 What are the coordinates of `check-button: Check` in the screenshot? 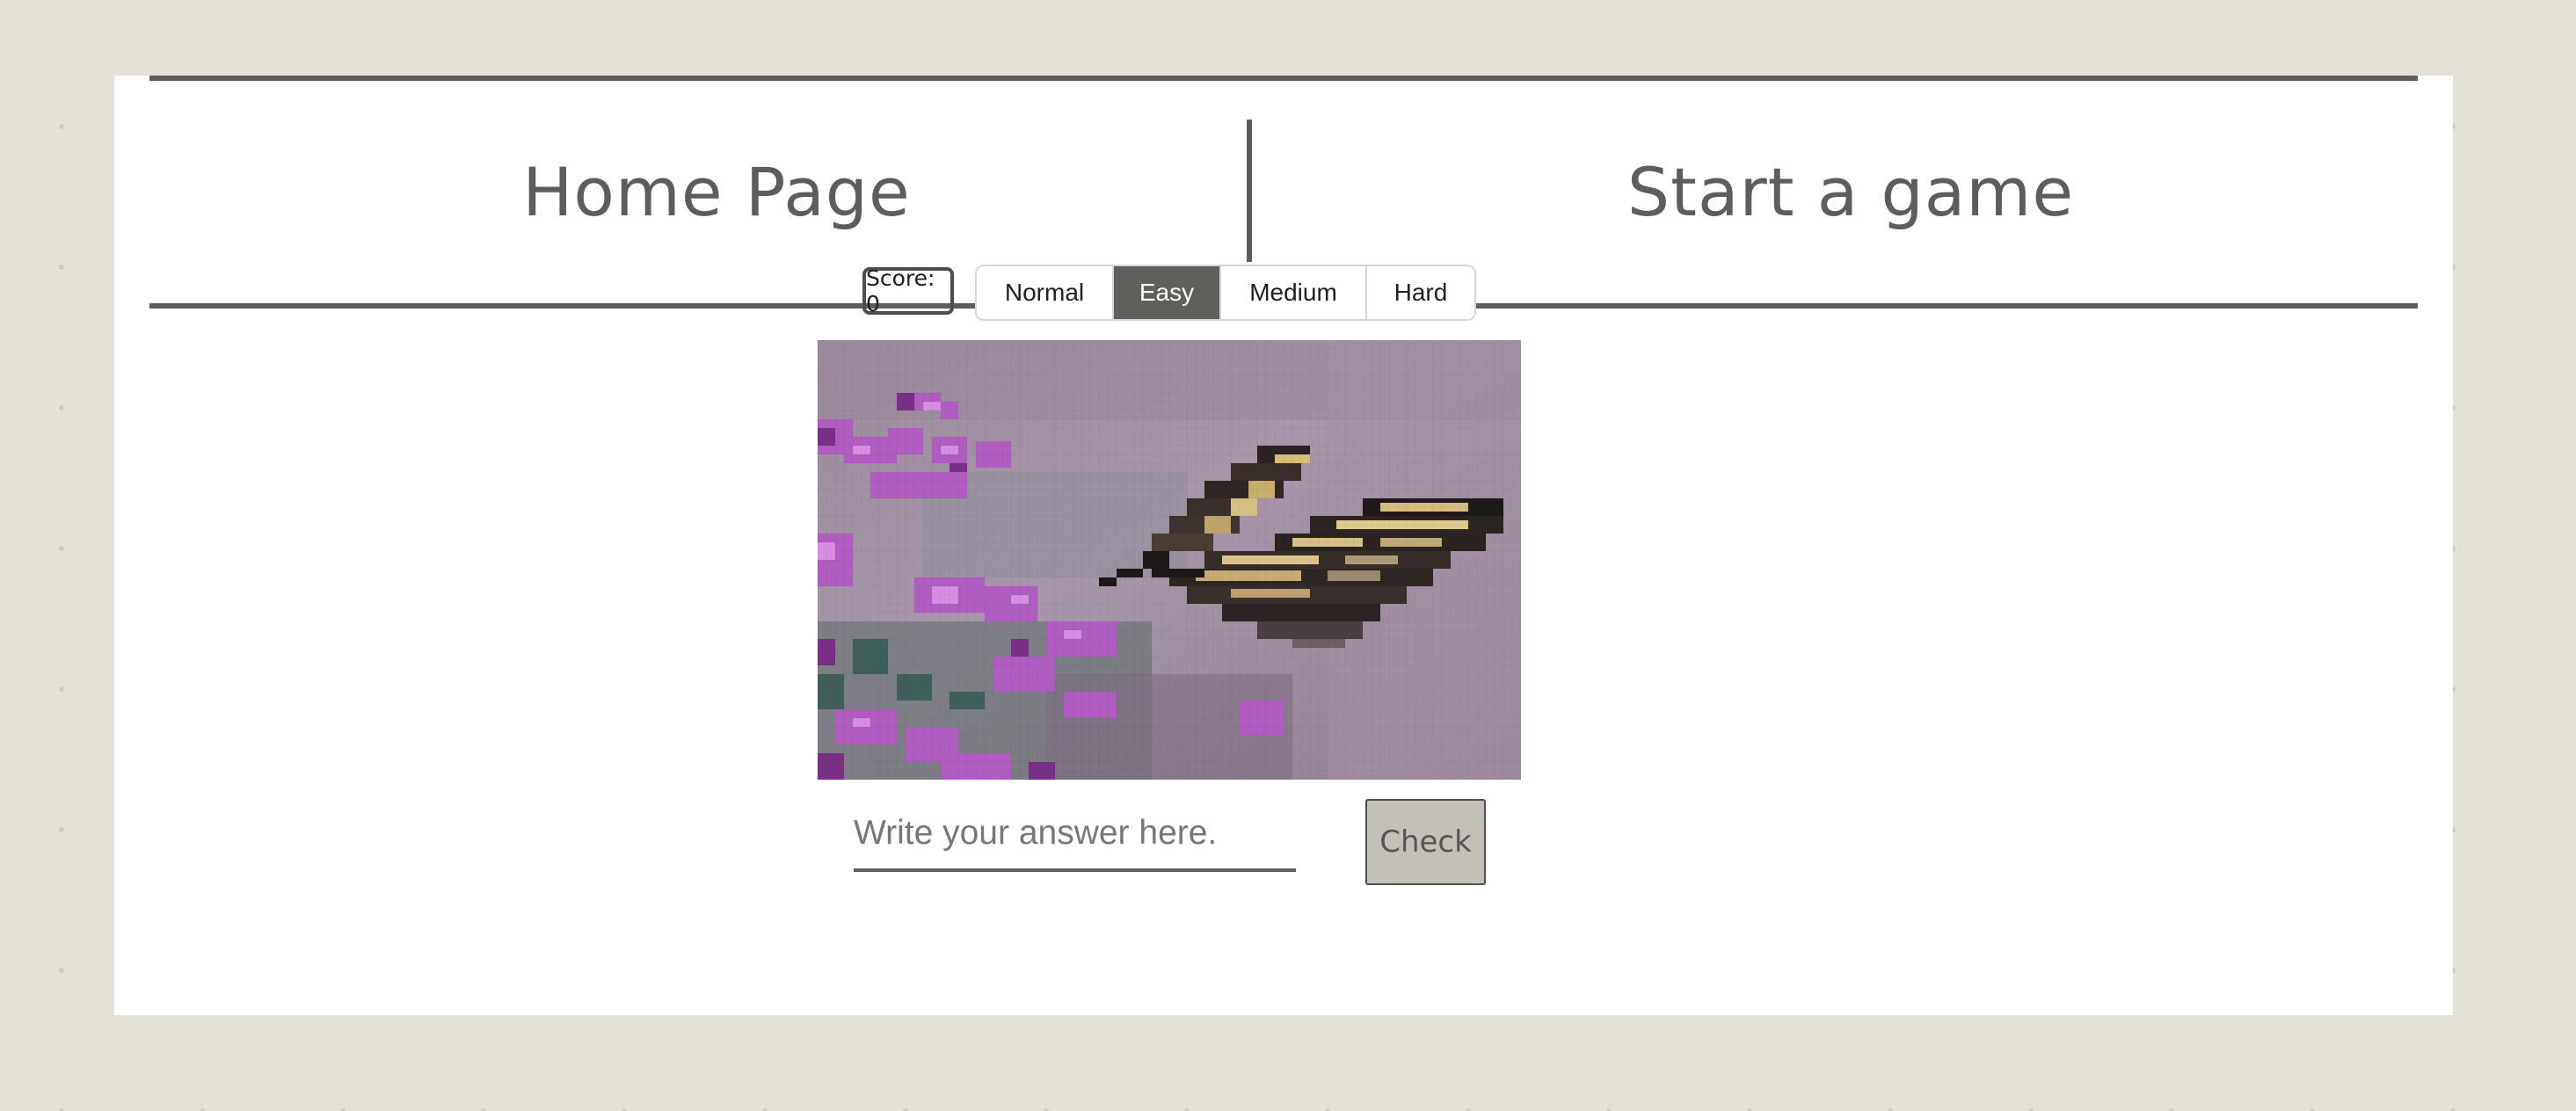 It's located at (1425, 842).